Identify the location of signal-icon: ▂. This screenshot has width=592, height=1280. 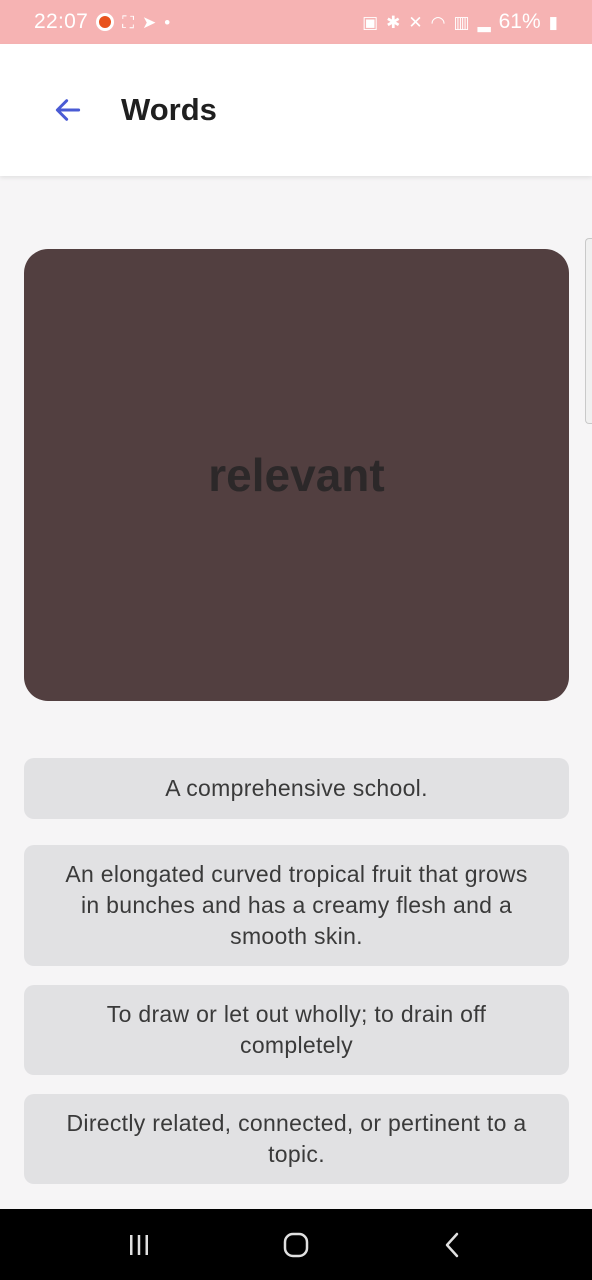
(484, 22).